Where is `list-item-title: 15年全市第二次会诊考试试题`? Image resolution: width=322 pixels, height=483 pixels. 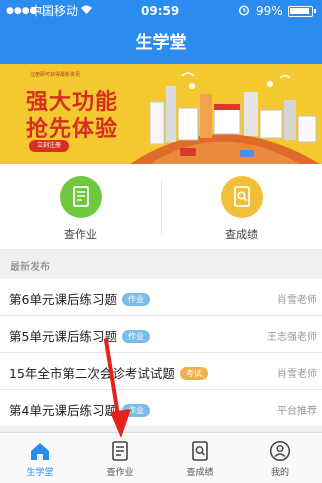 list-item-title: 15年全市第二次会诊考试试题 is located at coordinates (92, 373).